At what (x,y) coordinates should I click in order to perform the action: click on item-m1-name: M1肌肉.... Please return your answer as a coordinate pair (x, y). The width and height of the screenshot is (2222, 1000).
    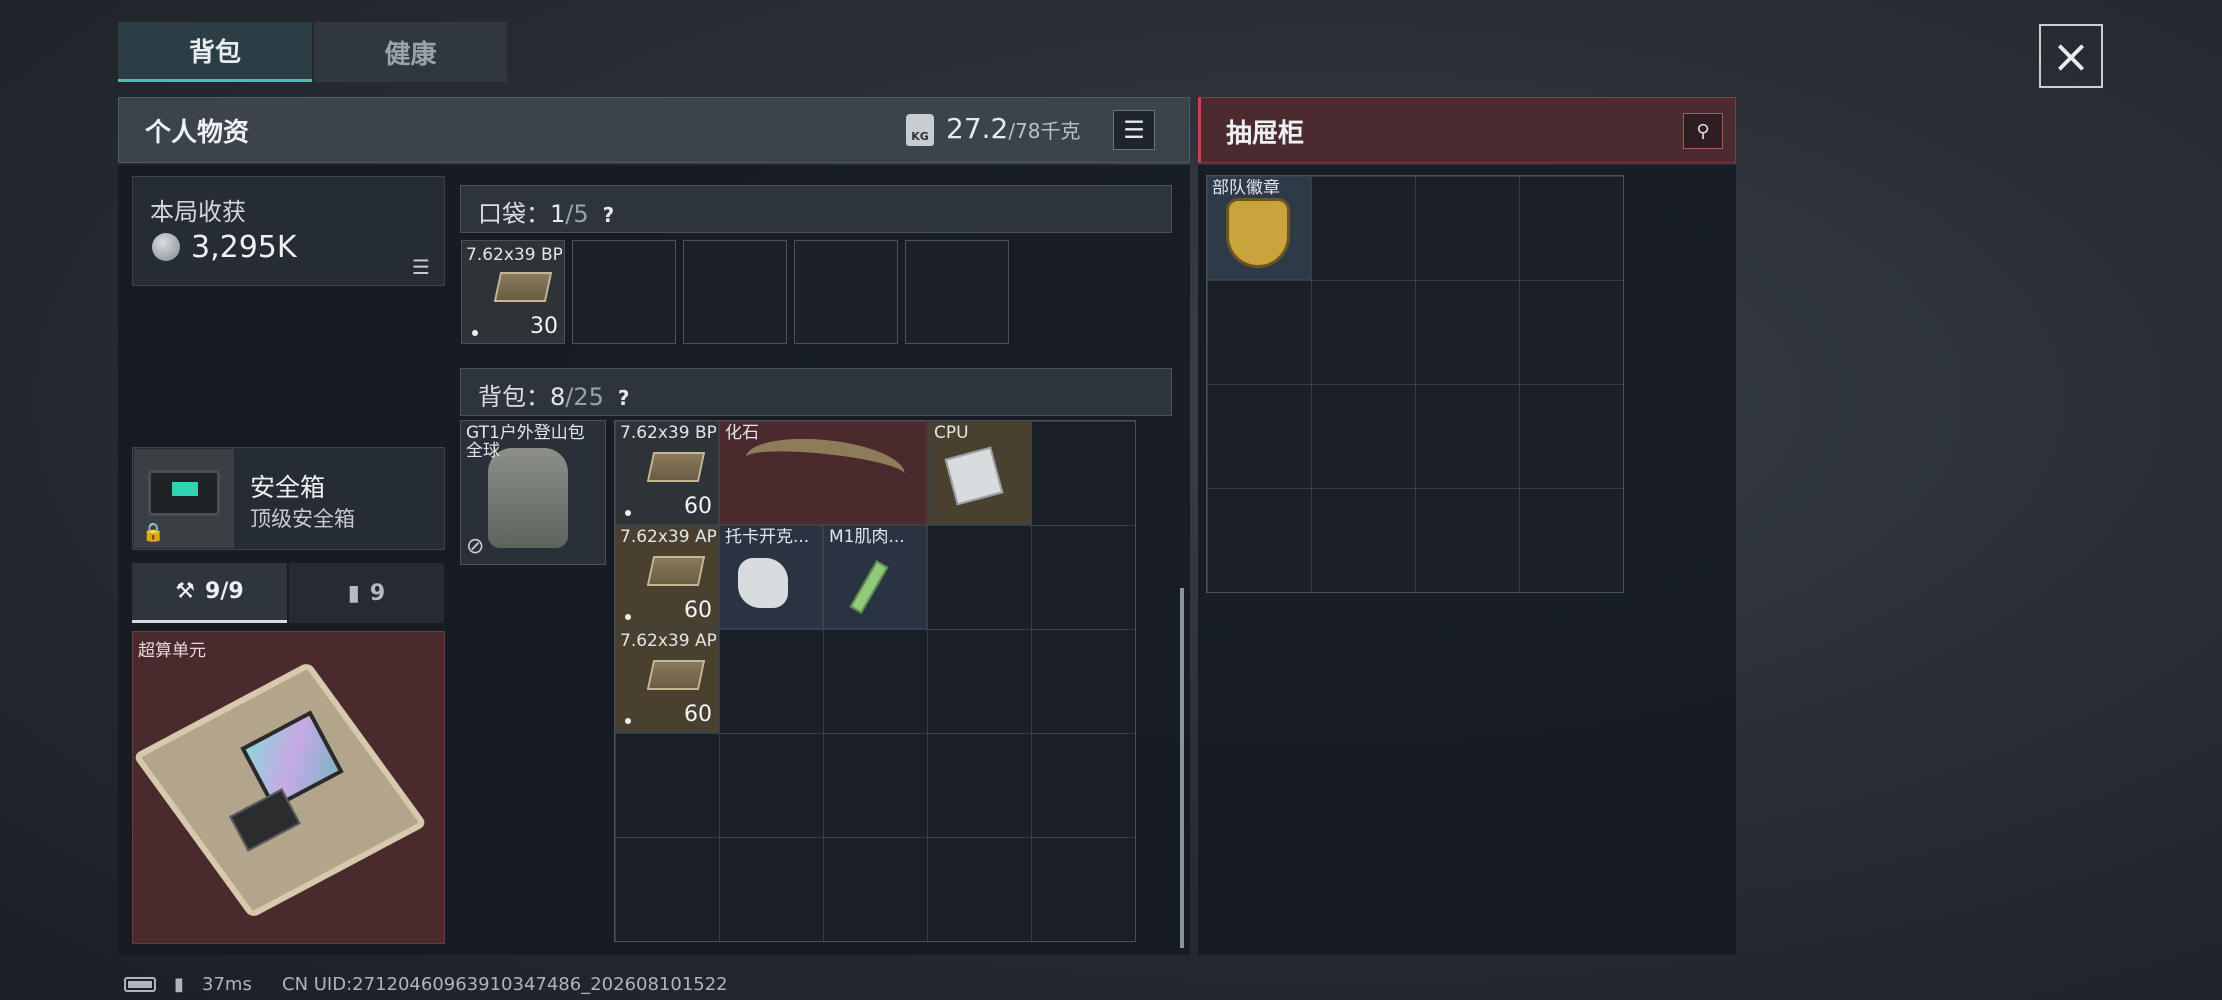
    Looking at the image, I should click on (867, 537).